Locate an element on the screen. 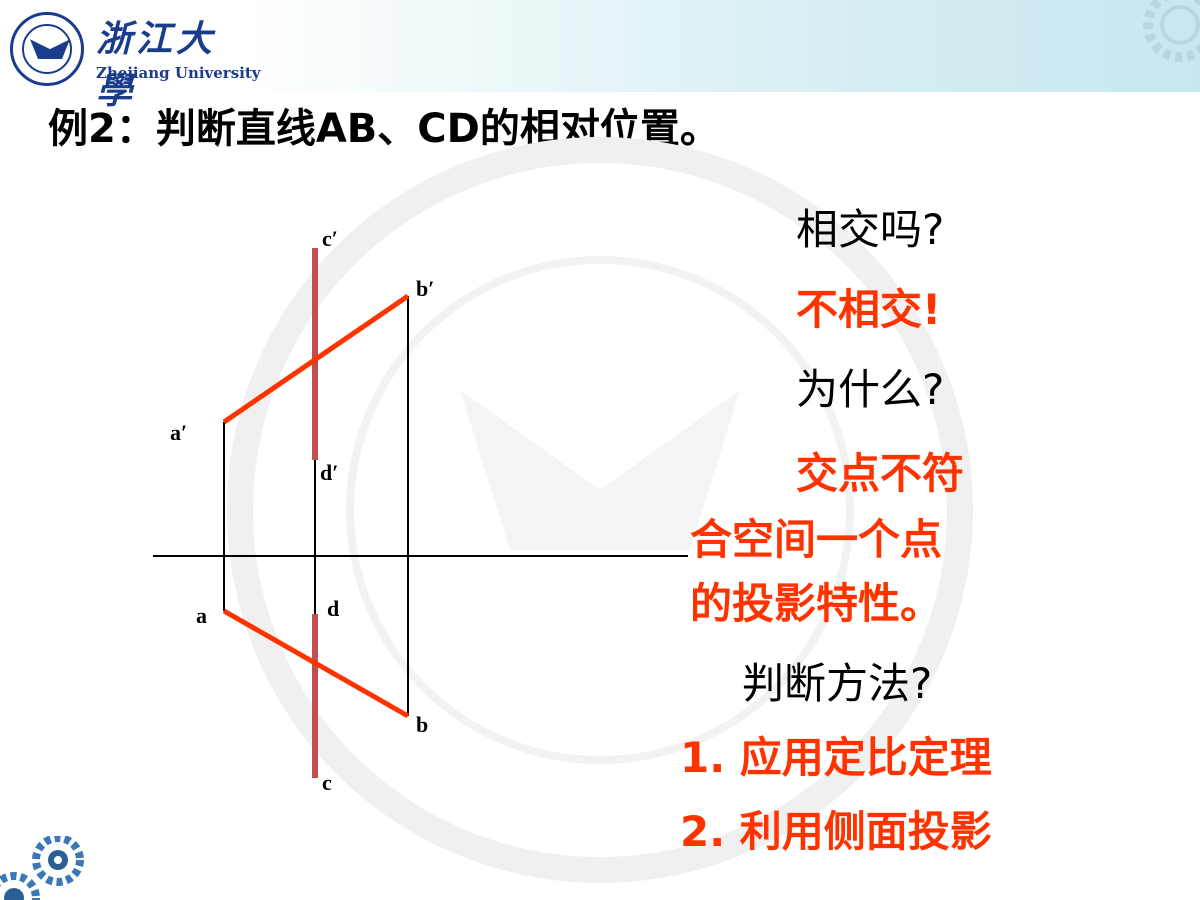  label-d-prime: d′ is located at coordinates (329, 472).